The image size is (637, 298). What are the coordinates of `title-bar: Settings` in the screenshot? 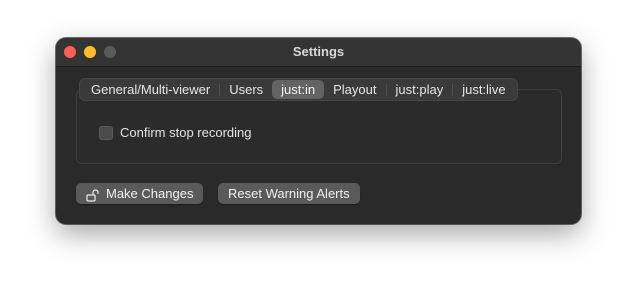 It's located at (318, 52).